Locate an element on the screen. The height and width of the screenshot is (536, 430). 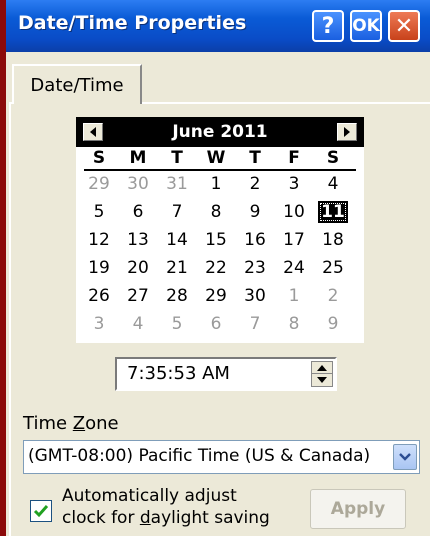
ok-button: OK is located at coordinates (366, 26).